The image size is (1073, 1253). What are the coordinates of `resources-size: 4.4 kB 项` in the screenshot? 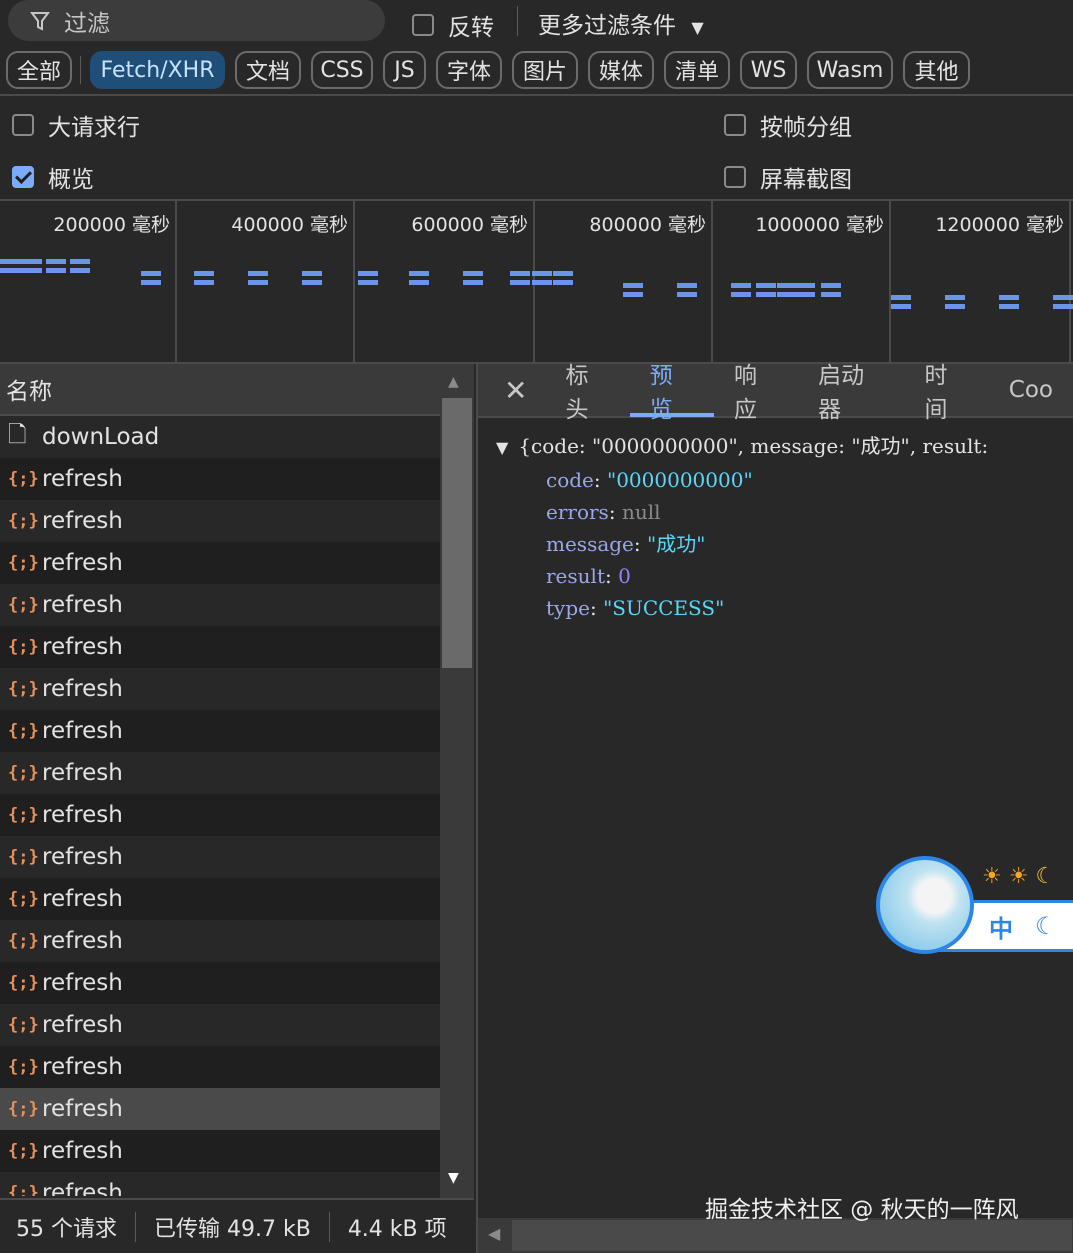 It's located at (397, 1229).